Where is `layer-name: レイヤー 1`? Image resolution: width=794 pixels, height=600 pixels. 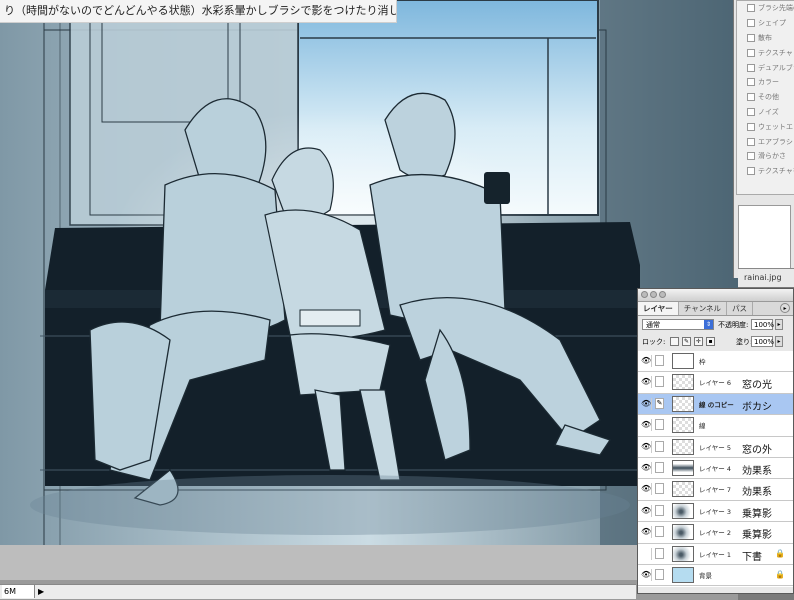
layer-name: レイヤー 1 is located at coordinates (715, 554).